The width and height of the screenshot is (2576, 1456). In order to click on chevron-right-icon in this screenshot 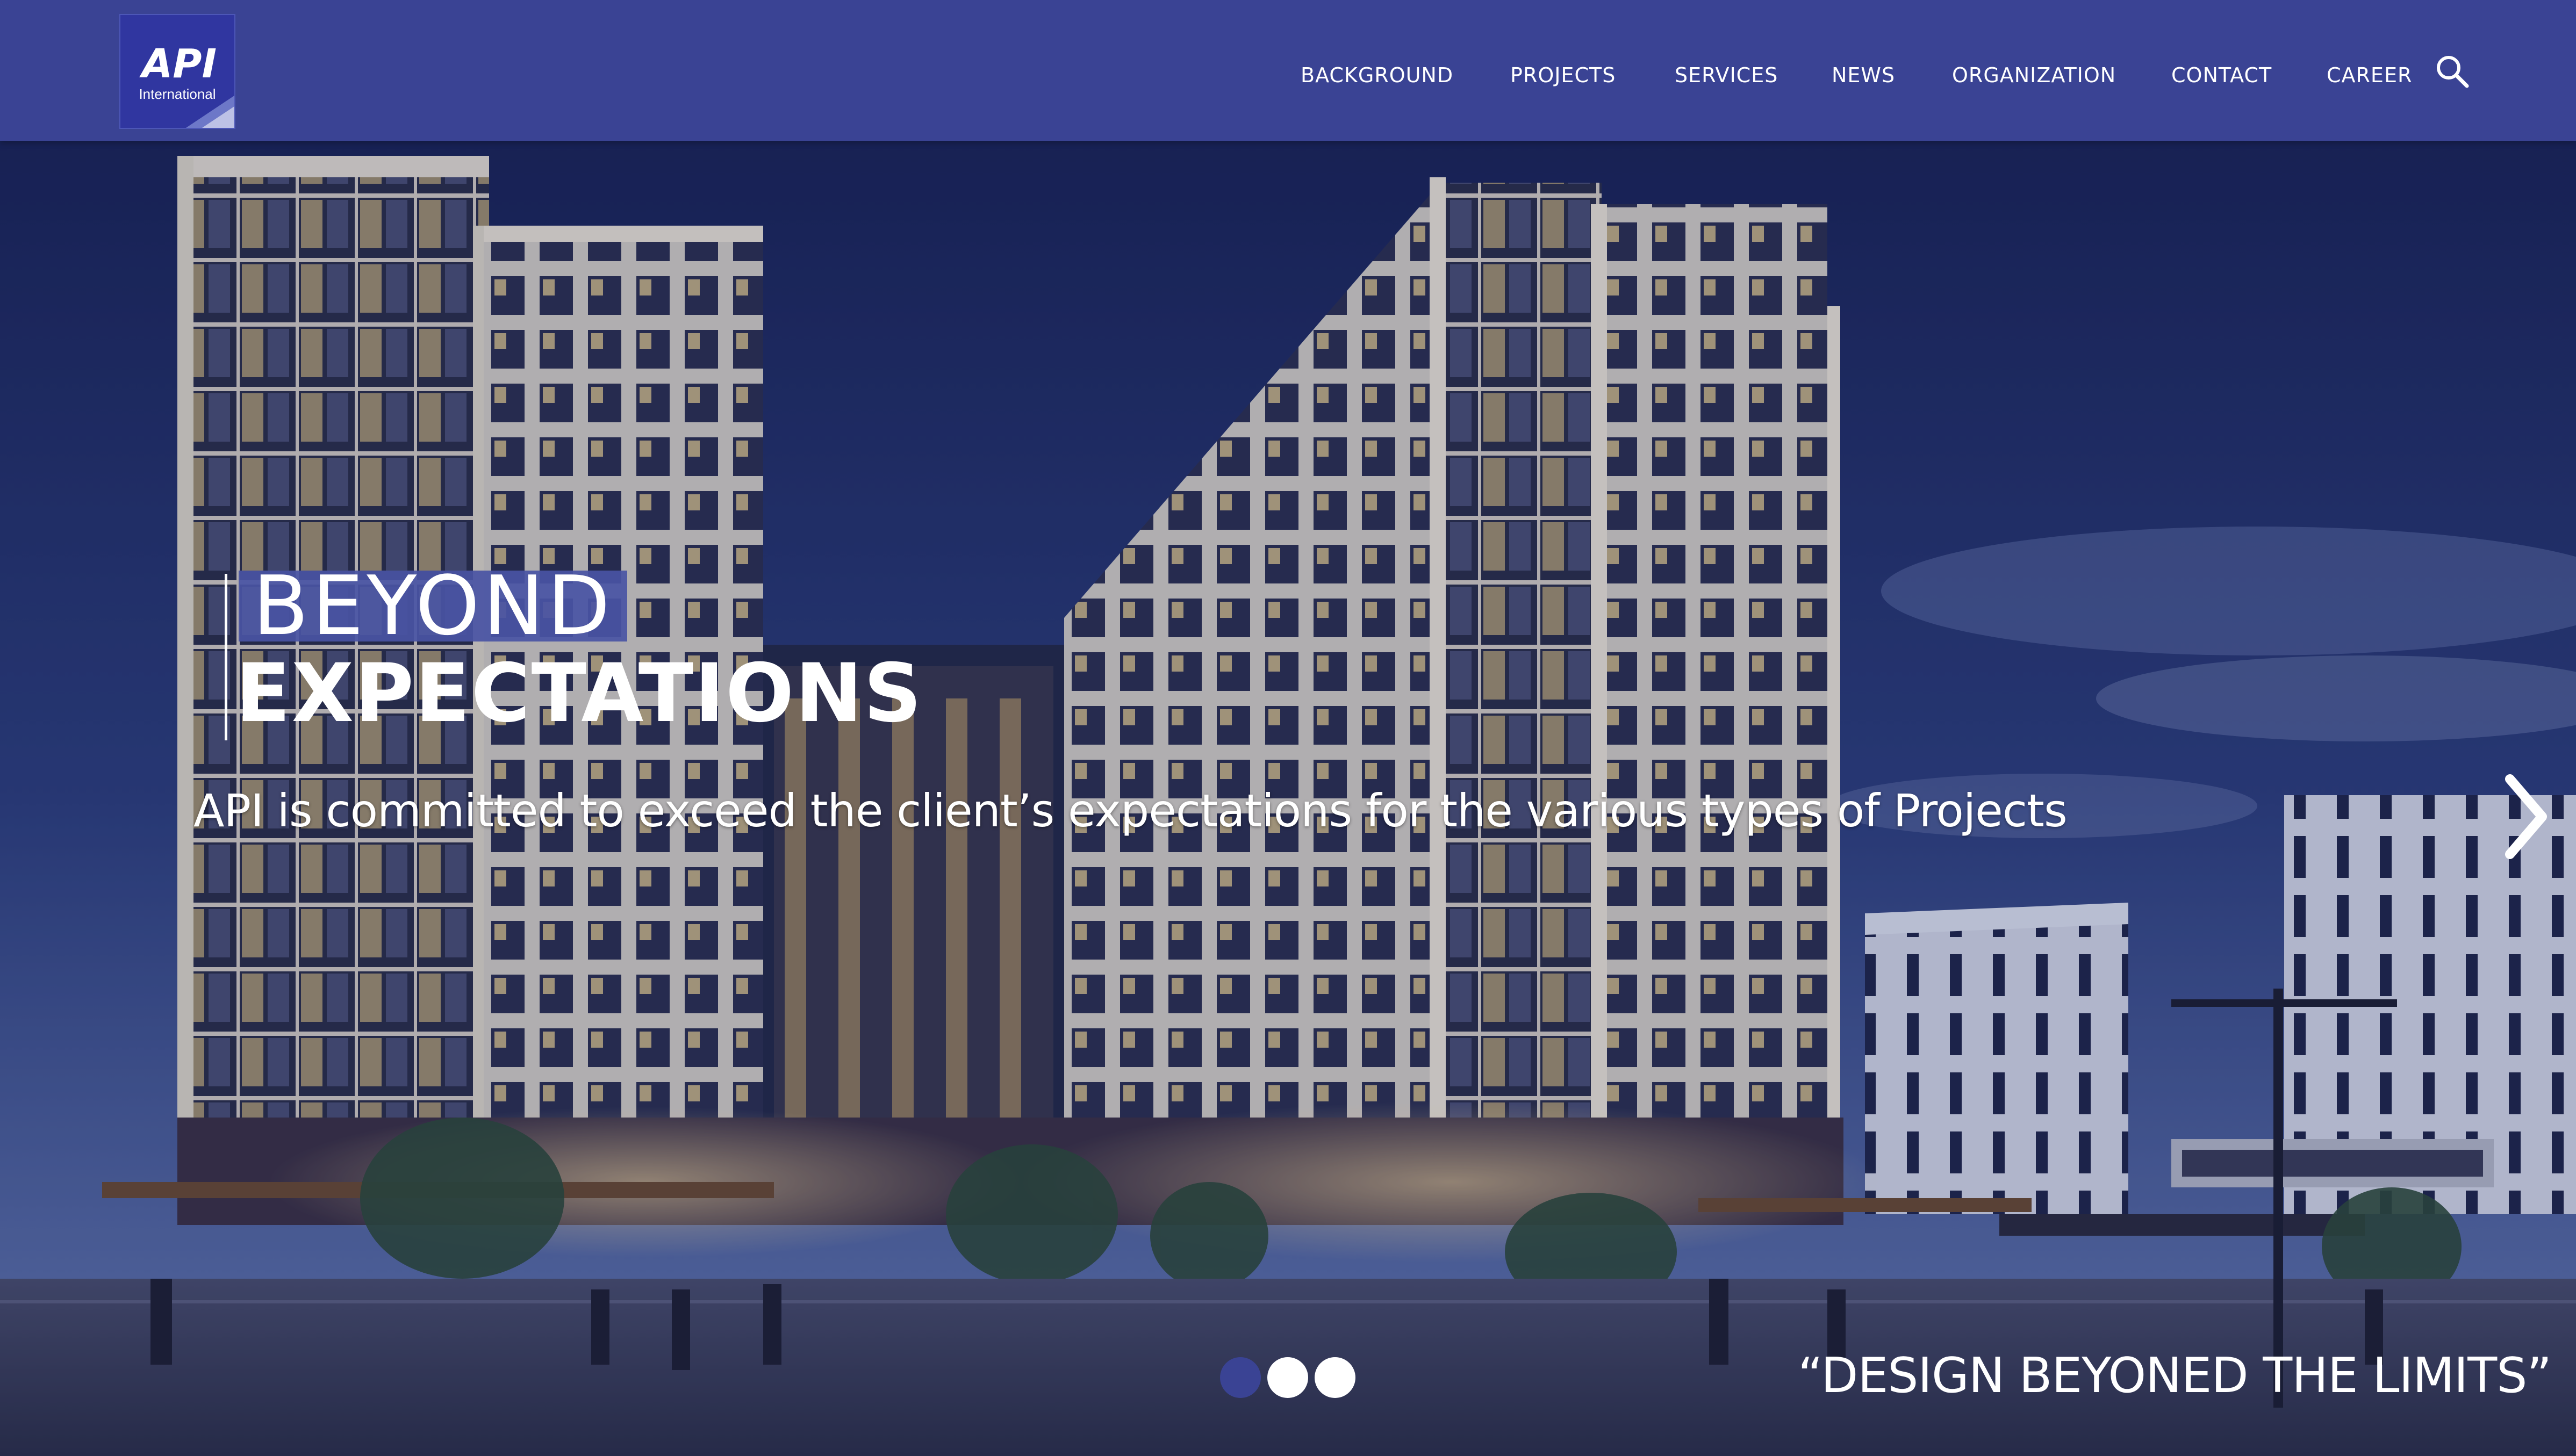, I will do `click(2526, 817)`.